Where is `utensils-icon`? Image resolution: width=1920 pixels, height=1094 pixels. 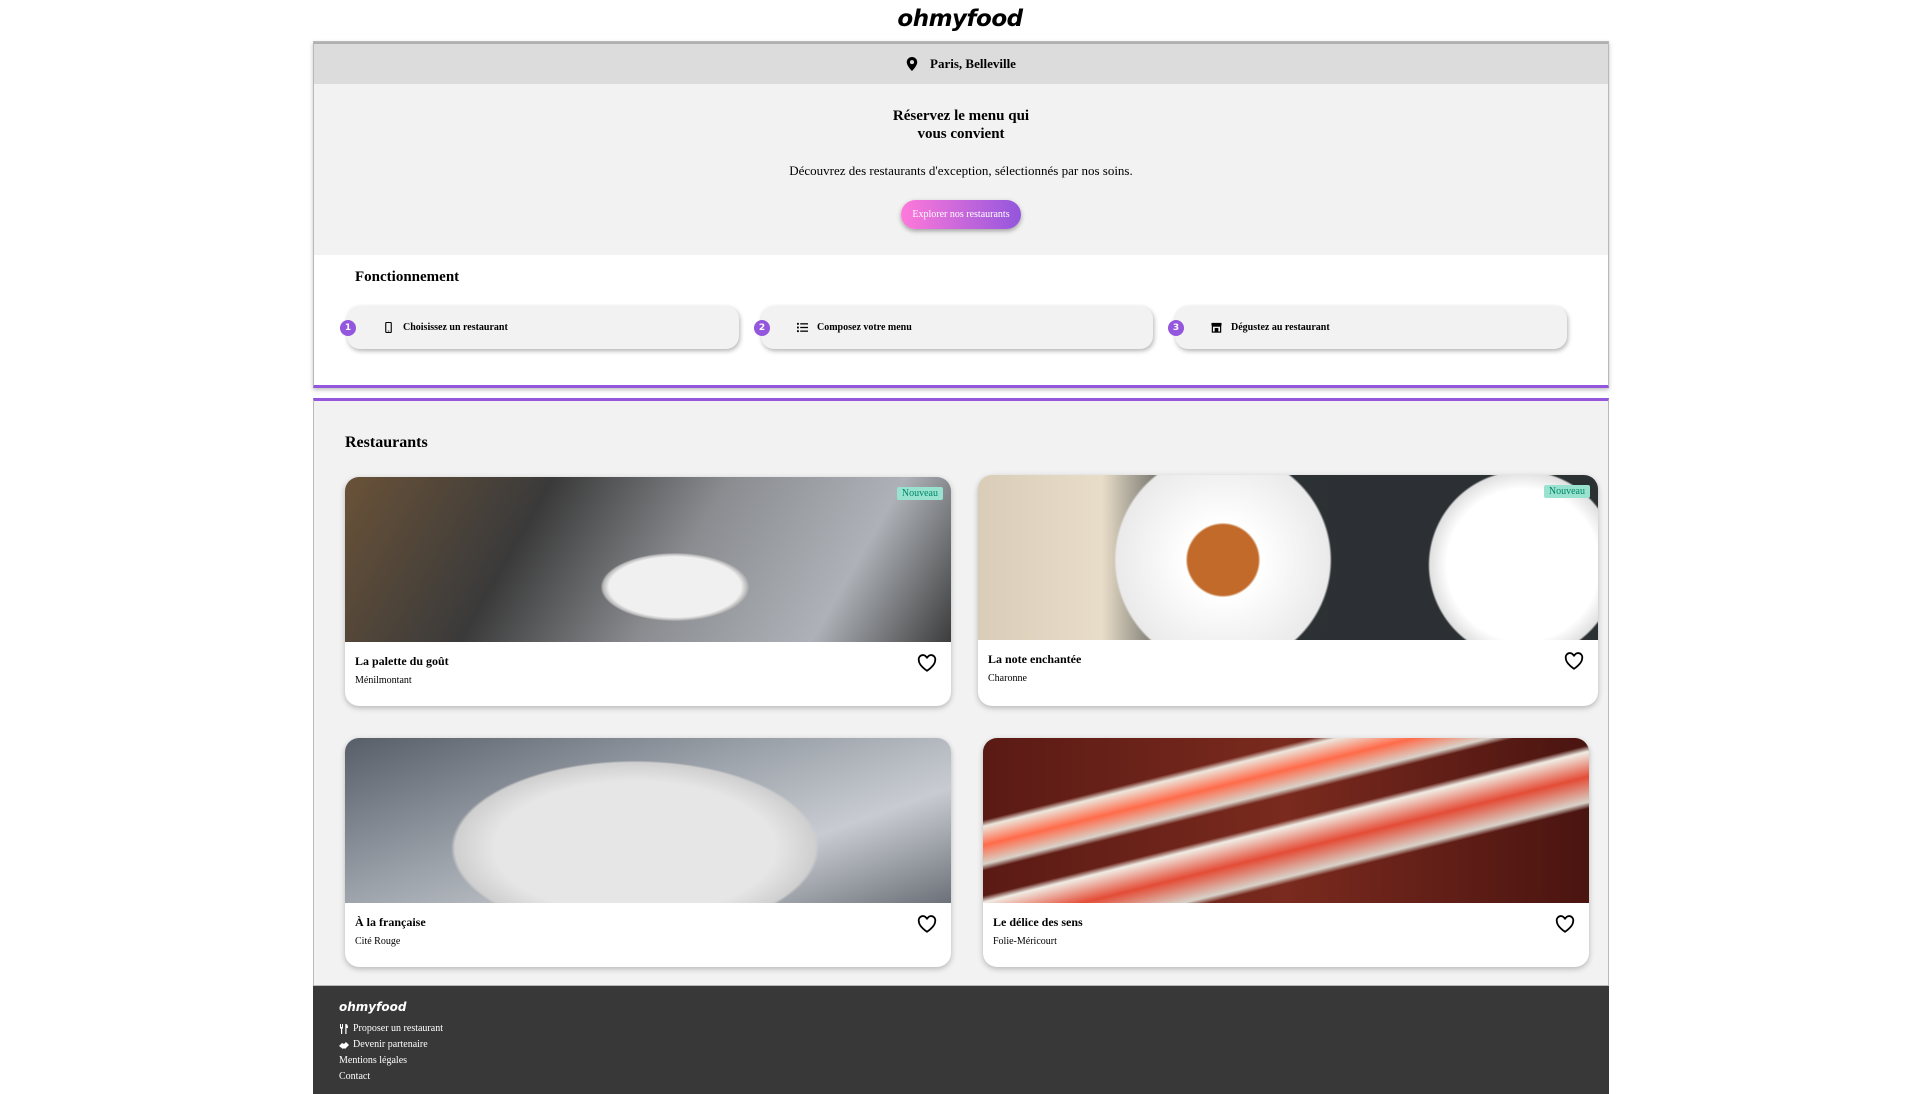
utensils-icon is located at coordinates (344, 1029).